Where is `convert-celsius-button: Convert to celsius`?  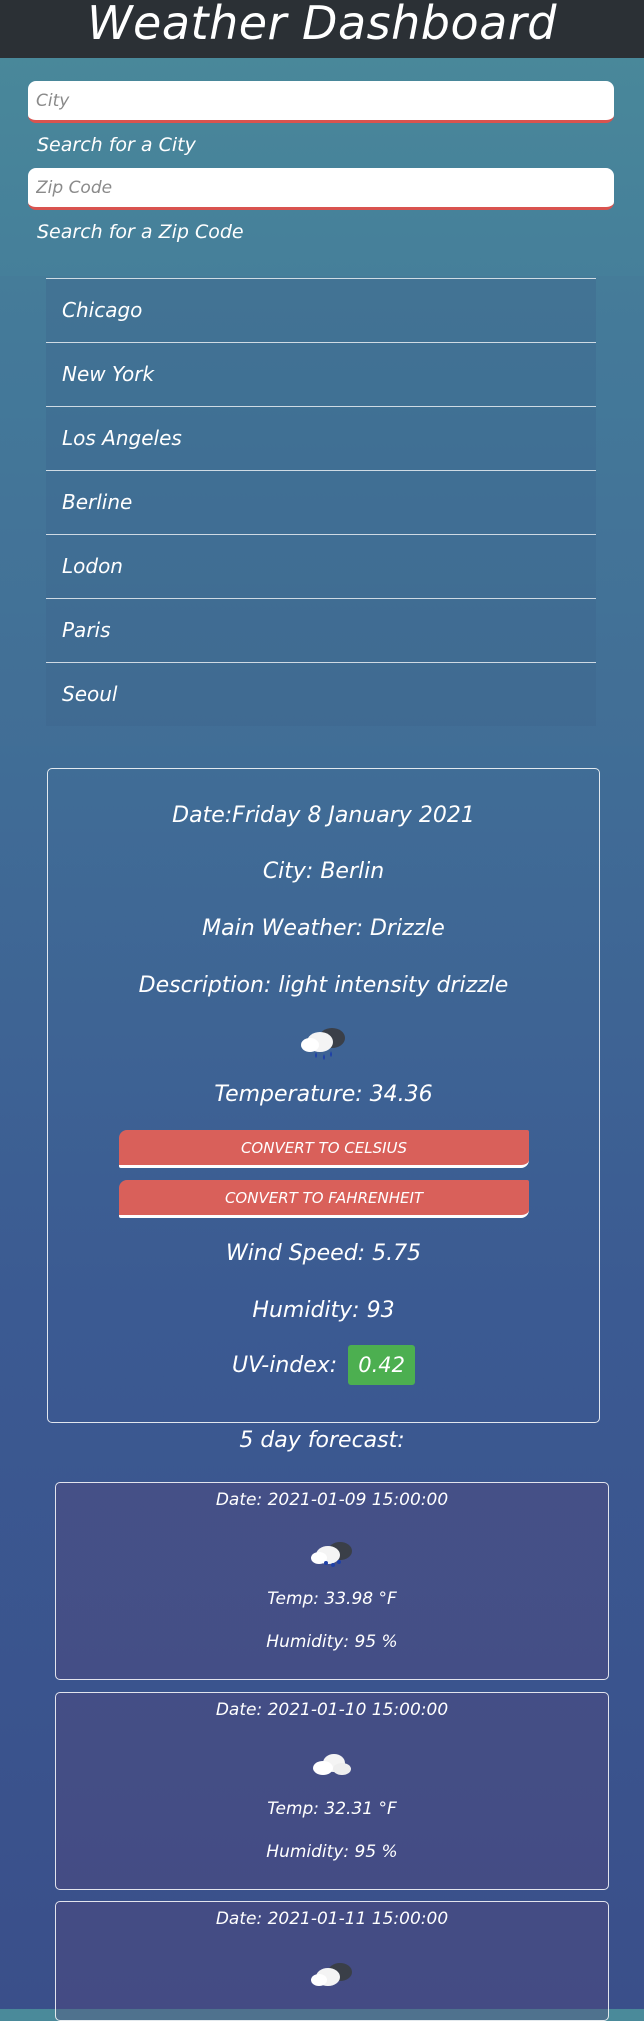
convert-celsius-button: Convert to celsius is located at coordinates (324, 1149).